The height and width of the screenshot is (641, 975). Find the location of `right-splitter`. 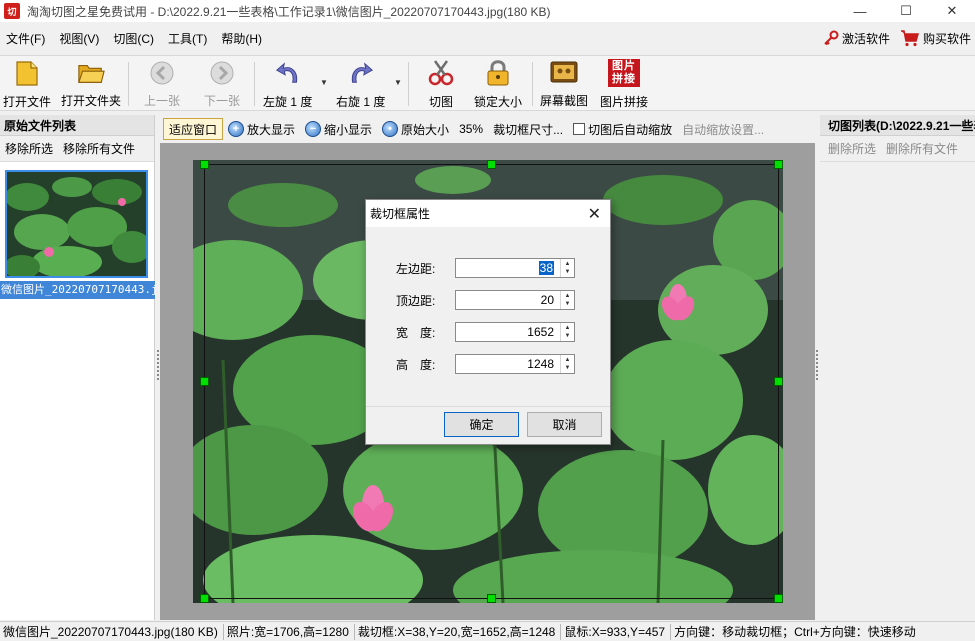

right-splitter is located at coordinates (817, 367).